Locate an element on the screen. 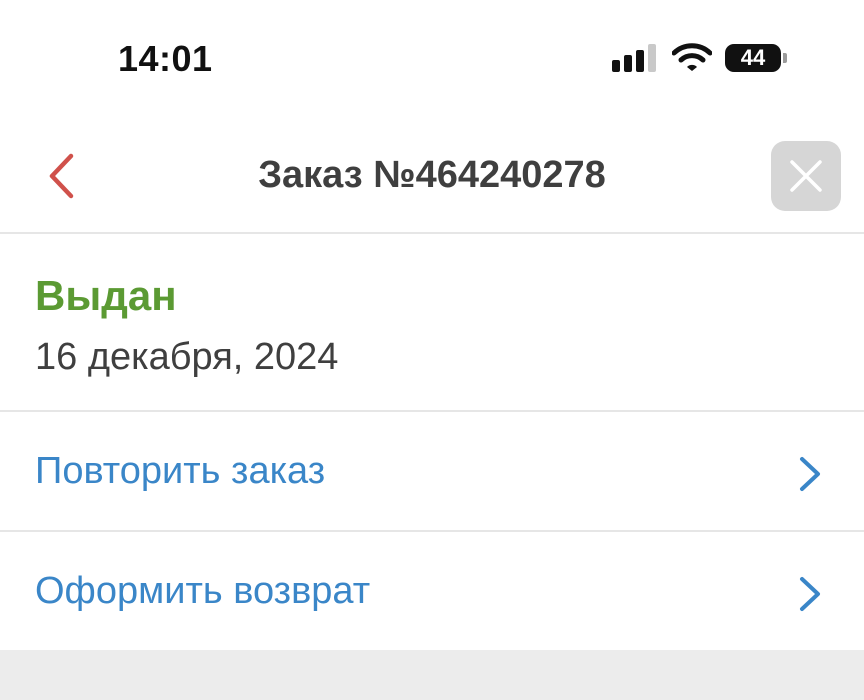 Image resolution: width=864 pixels, height=700 pixels. order-status: Выдан is located at coordinates (106, 295).